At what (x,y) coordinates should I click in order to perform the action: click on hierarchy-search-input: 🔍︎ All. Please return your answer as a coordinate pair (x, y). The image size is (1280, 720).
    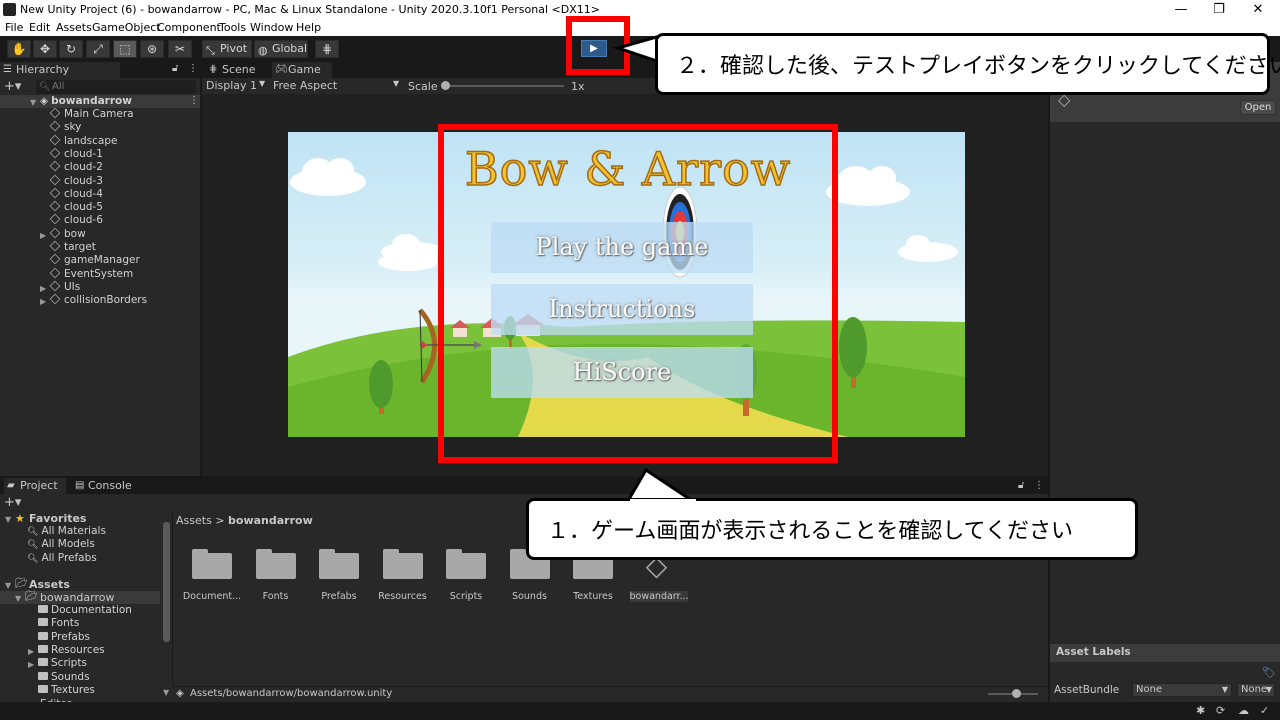
    Looking at the image, I should click on (116, 87).